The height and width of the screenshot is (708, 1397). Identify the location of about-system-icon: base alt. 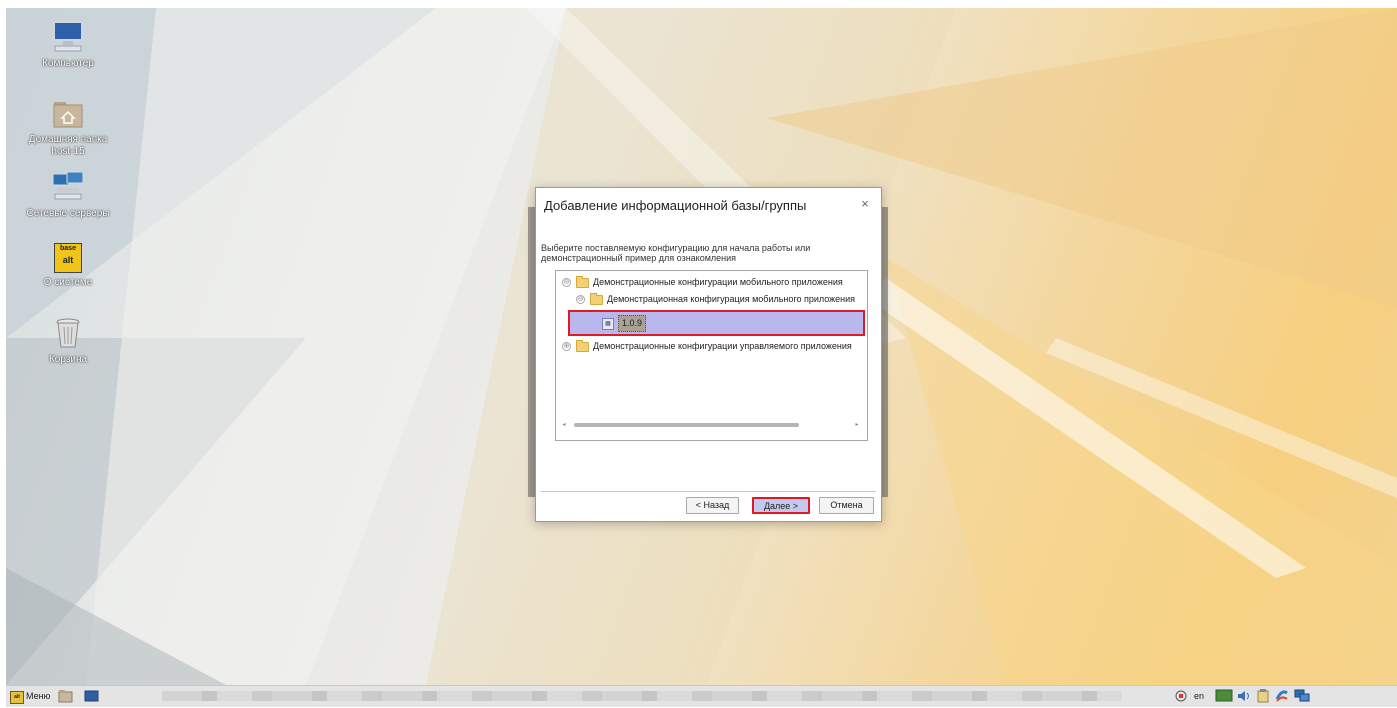
(68, 258).